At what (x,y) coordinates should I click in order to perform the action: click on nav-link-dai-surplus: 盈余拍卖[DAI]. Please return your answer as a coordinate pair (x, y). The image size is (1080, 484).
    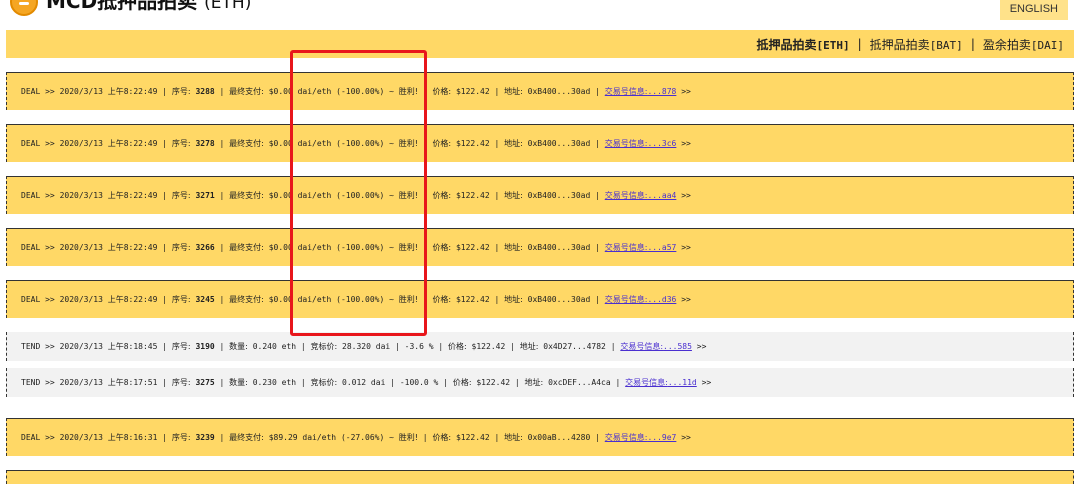
    Looking at the image, I should click on (1023, 44).